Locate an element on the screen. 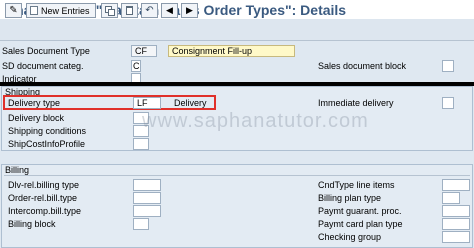 Image resolution: width=474 pixels, height=248 pixels. copy-icon is located at coordinates (109, 10).